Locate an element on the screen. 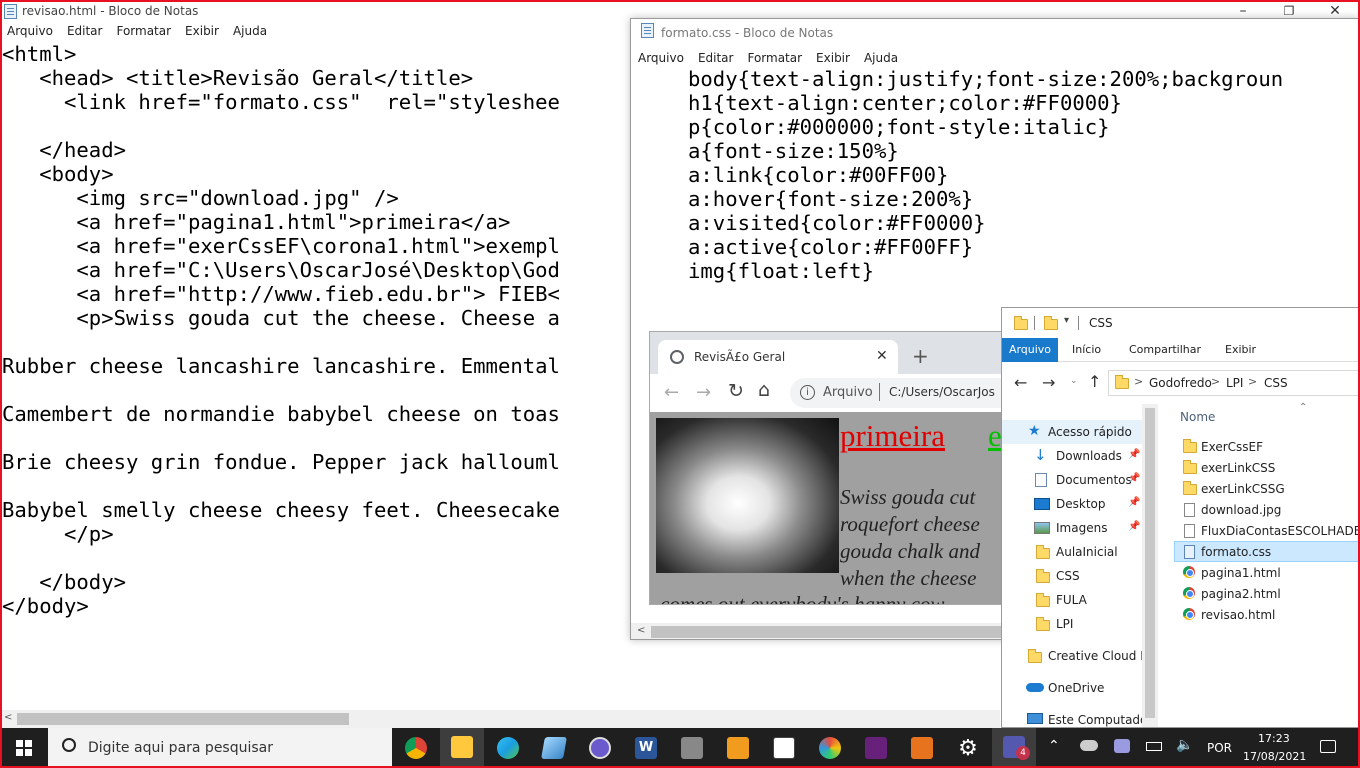  taskbar-teams-icon: 4 is located at coordinates (1014, 748).